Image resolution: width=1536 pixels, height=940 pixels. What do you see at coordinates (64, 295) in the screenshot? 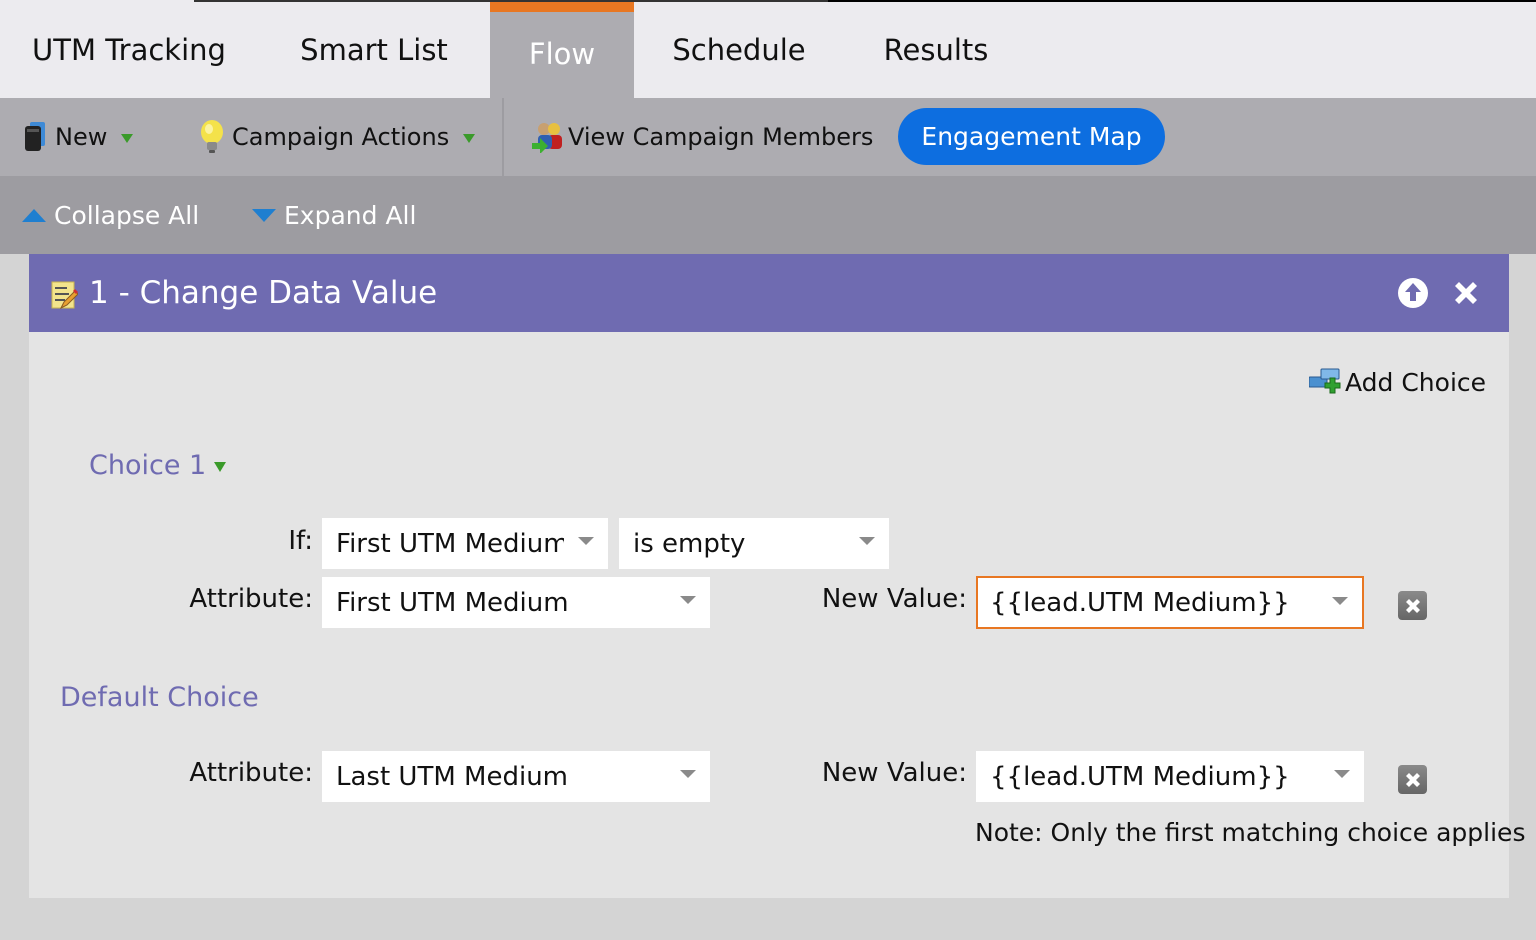
I see `edit-document-icon` at bounding box center [64, 295].